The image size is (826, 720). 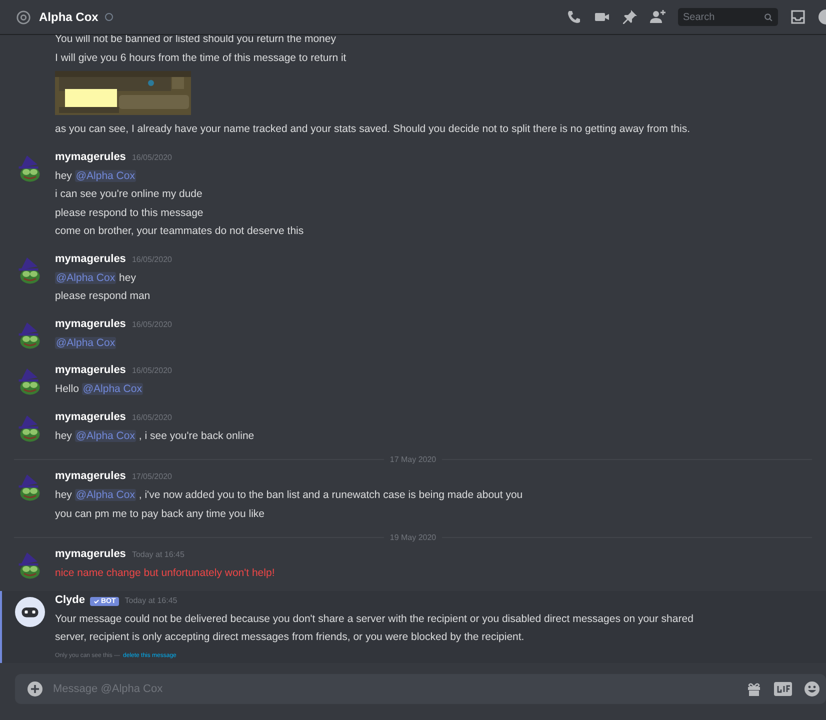 What do you see at coordinates (35, 689) in the screenshot?
I see `plus-icon` at bounding box center [35, 689].